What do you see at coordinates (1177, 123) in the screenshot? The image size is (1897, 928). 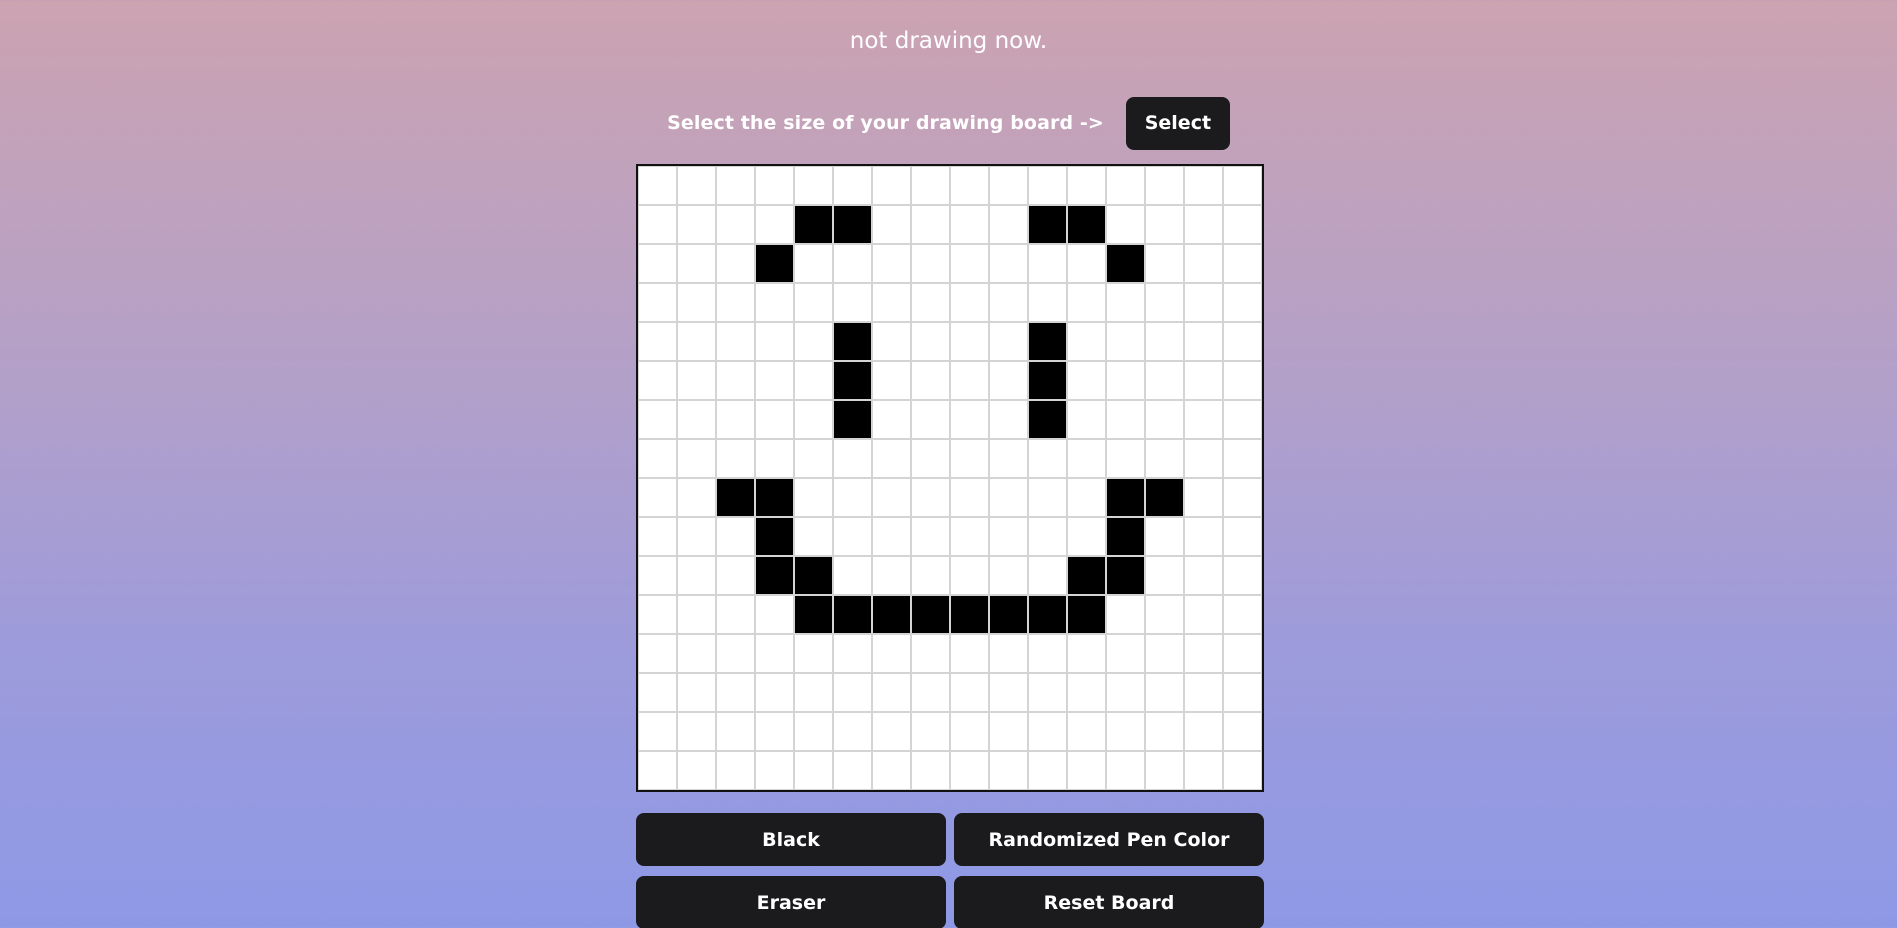 I see `select-size-button: Select` at bounding box center [1177, 123].